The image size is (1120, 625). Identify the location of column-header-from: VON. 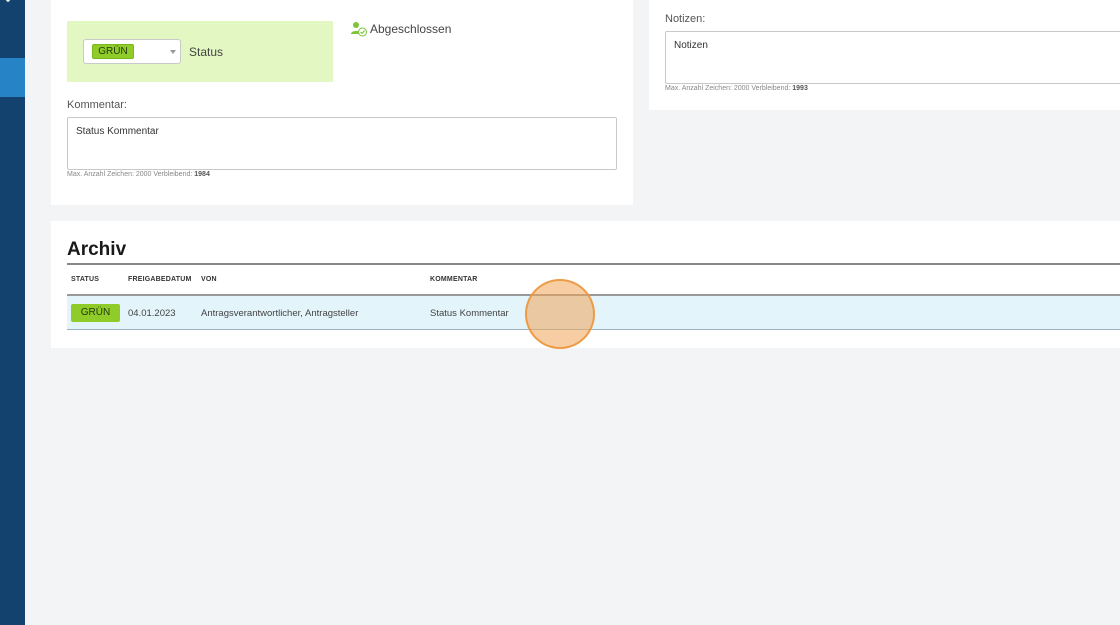
(209, 279).